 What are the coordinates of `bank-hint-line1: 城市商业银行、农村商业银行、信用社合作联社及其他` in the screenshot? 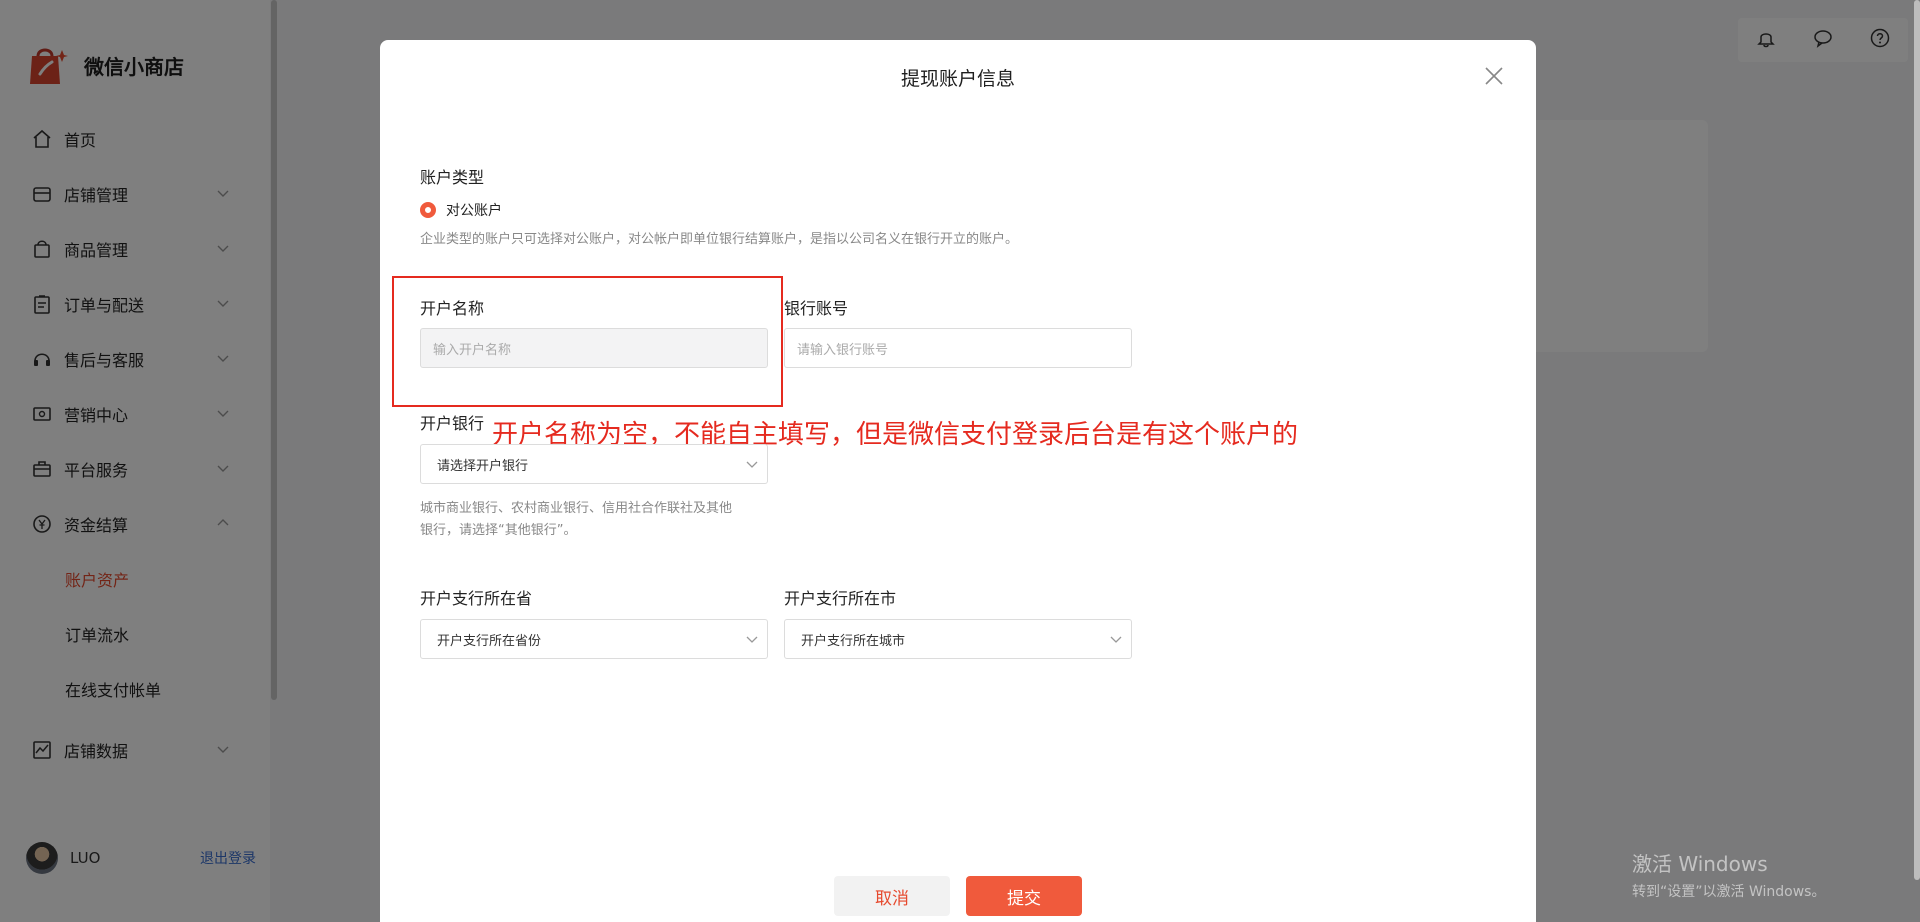 It's located at (576, 508).